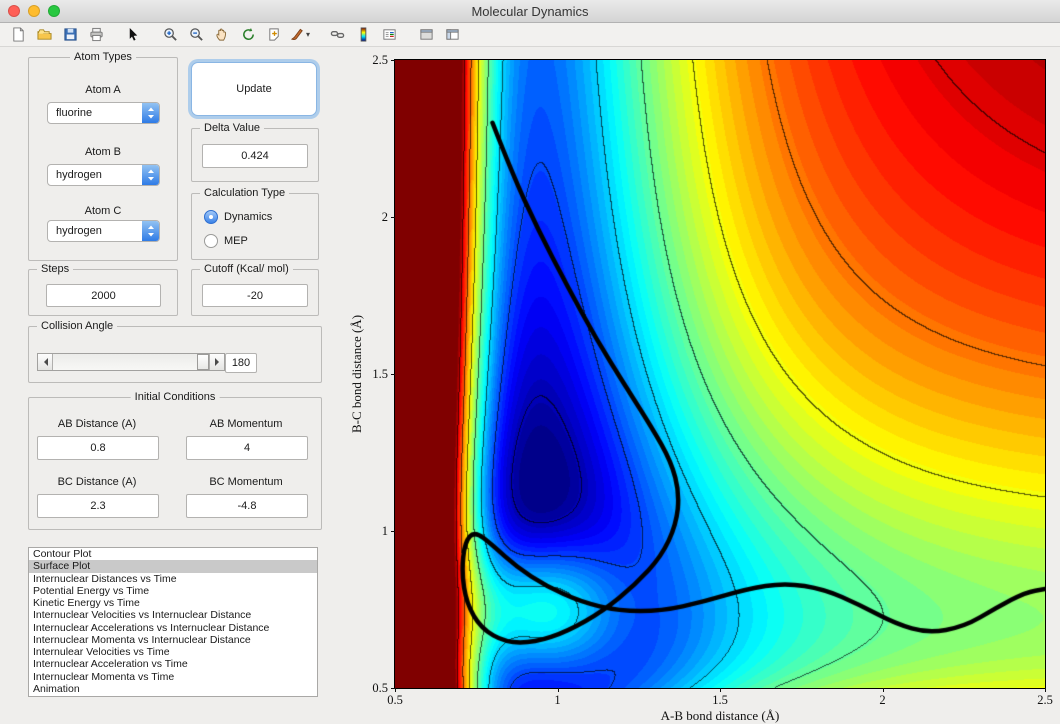  What do you see at coordinates (77, 326) in the screenshot?
I see `collision-angle-title: Collision Angle` at bounding box center [77, 326].